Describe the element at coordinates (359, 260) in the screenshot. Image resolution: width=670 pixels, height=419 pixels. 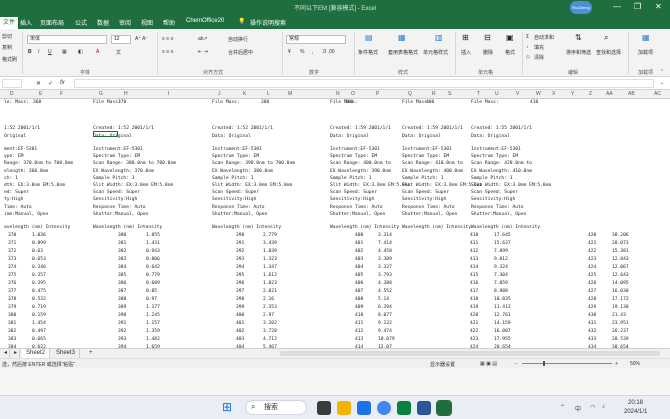
I see `wavelength-cell: 403` at that location.